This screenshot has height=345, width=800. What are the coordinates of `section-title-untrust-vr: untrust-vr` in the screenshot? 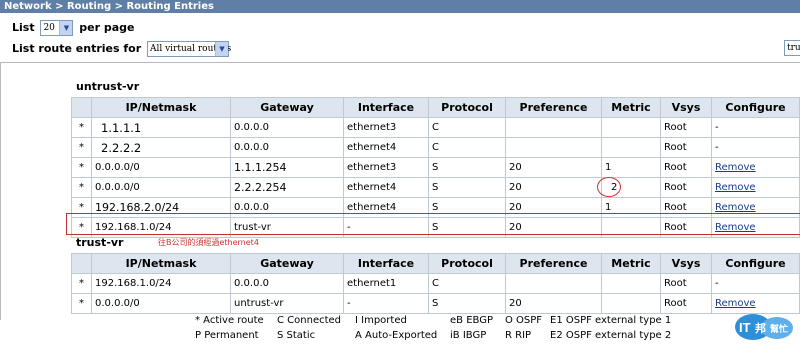 It's located at (108, 86).